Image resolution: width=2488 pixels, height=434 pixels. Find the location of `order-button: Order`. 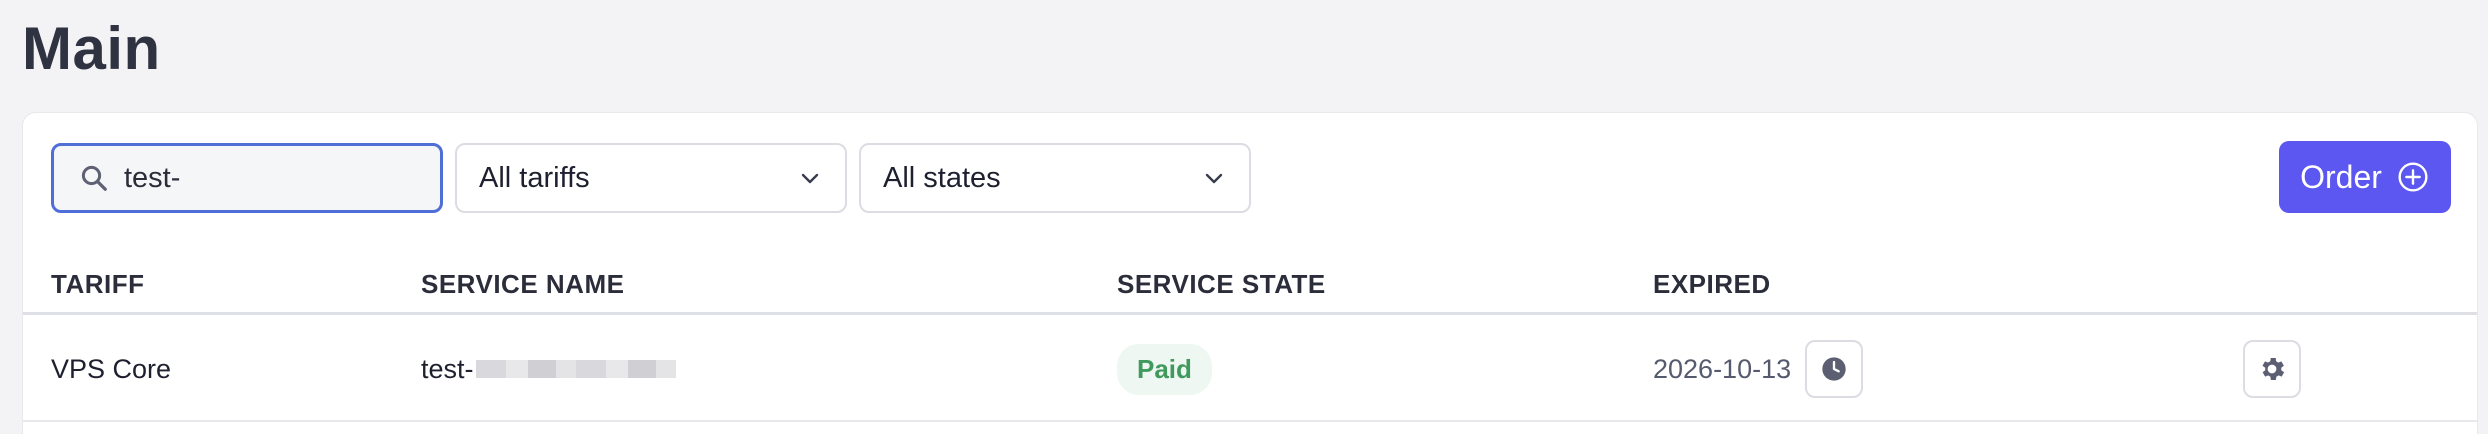

order-button: Order is located at coordinates (2365, 177).